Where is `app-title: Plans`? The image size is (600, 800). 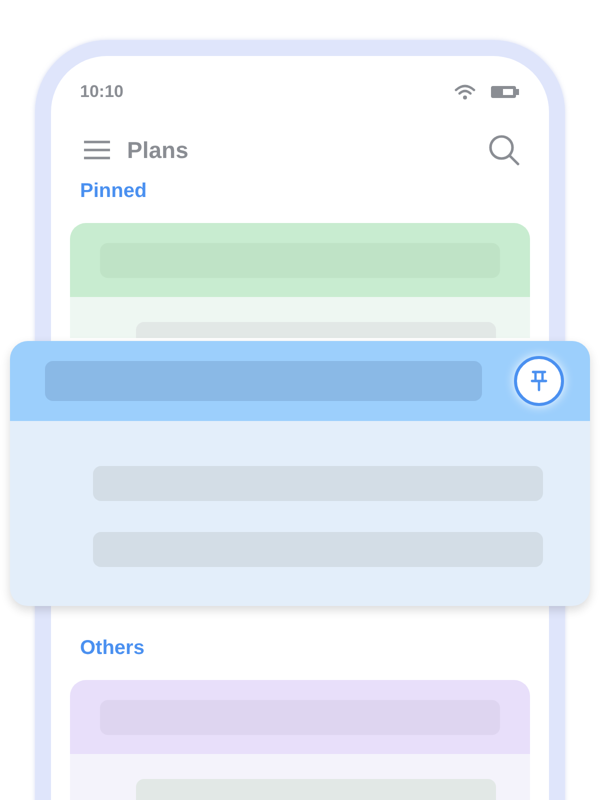 app-title: Plans is located at coordinates (158, 150).